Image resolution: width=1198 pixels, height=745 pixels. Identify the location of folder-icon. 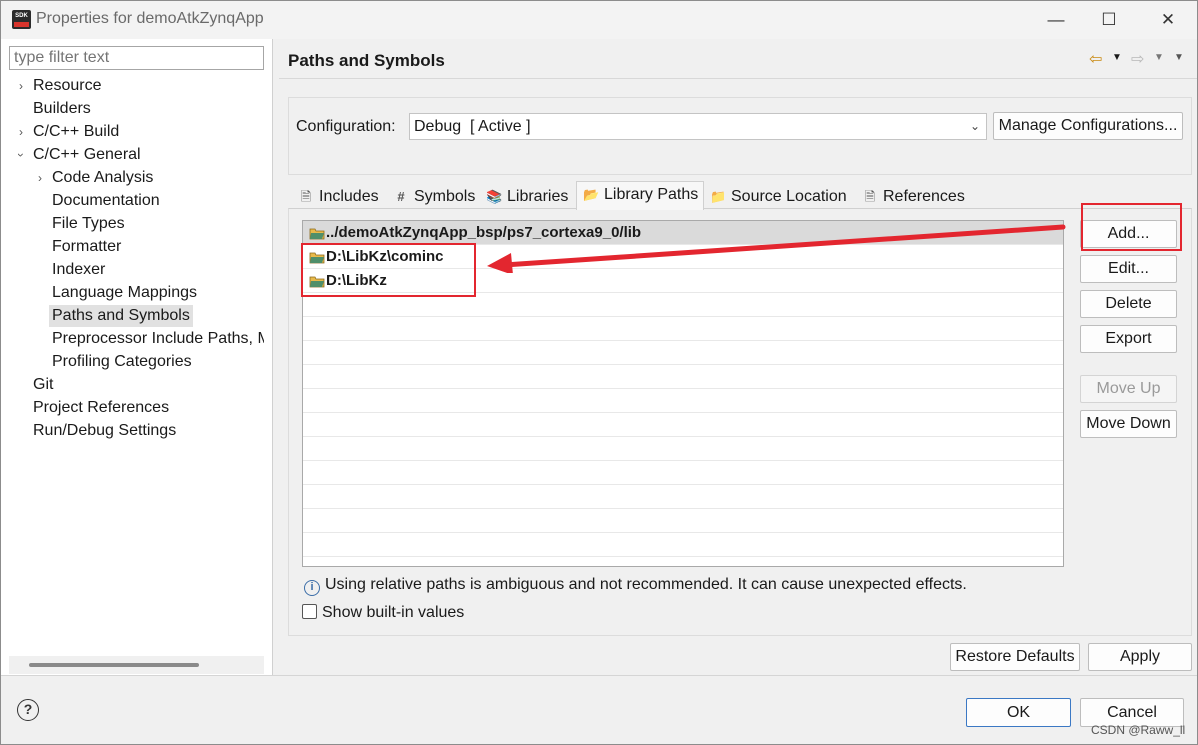
(317, 234).